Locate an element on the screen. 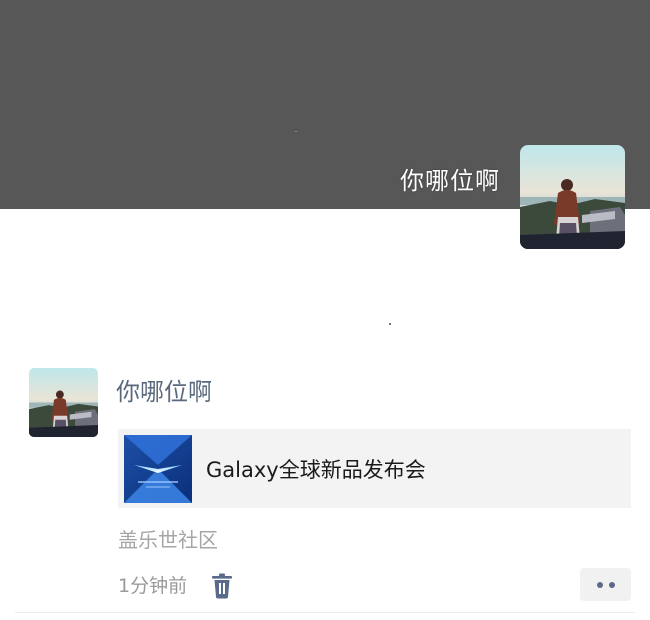 This screenshot has width=650, height=620. post-author-name: 你哪位啊 is located at coordinates (164, 392).